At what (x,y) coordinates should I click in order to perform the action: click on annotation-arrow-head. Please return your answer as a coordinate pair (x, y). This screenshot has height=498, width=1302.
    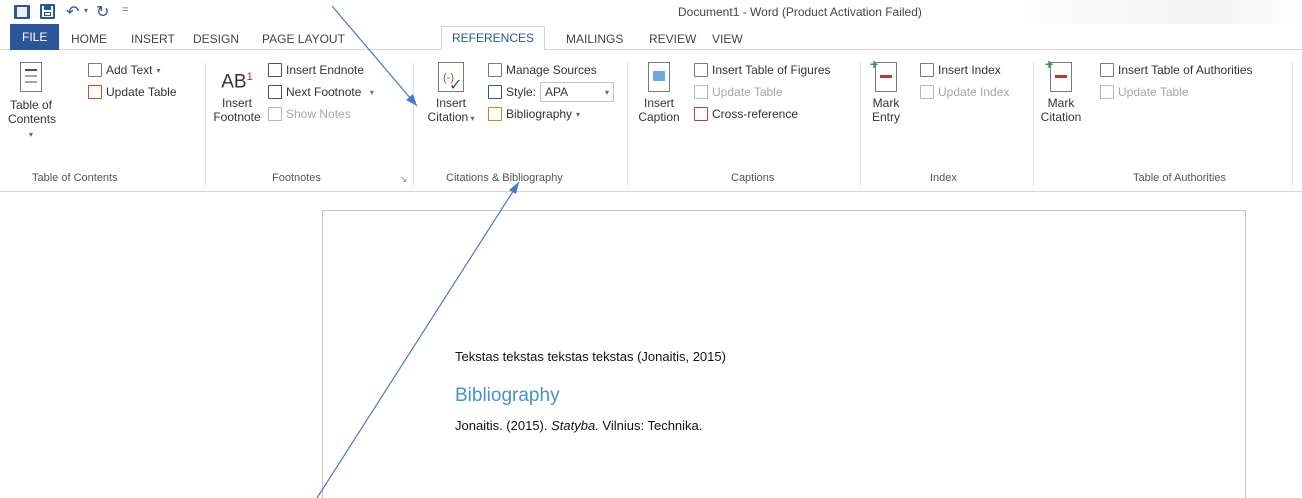
    Looking at the image, I should click on (514, 188).